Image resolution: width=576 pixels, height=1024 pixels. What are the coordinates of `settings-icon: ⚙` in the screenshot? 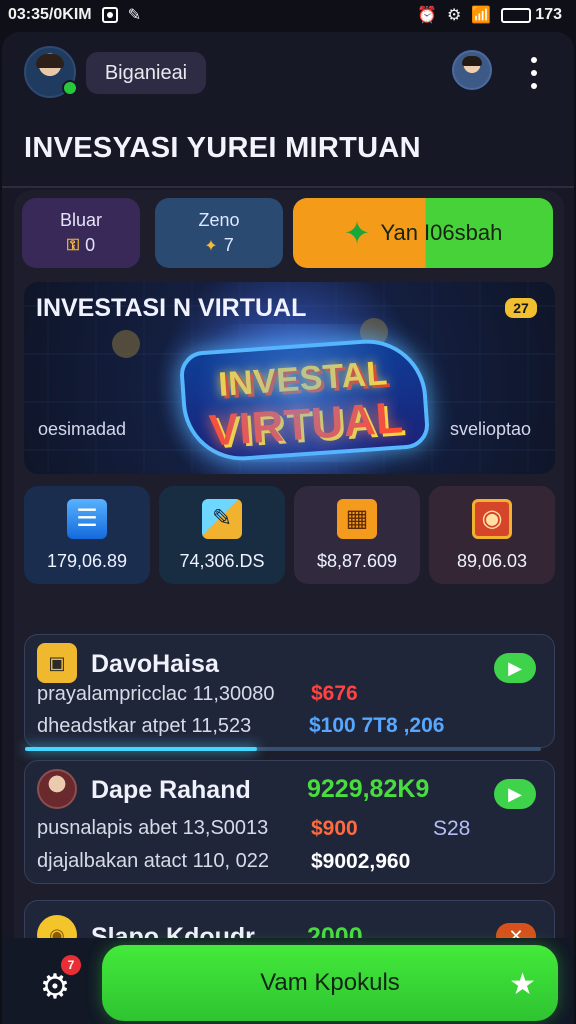 It's located at (454, 15).